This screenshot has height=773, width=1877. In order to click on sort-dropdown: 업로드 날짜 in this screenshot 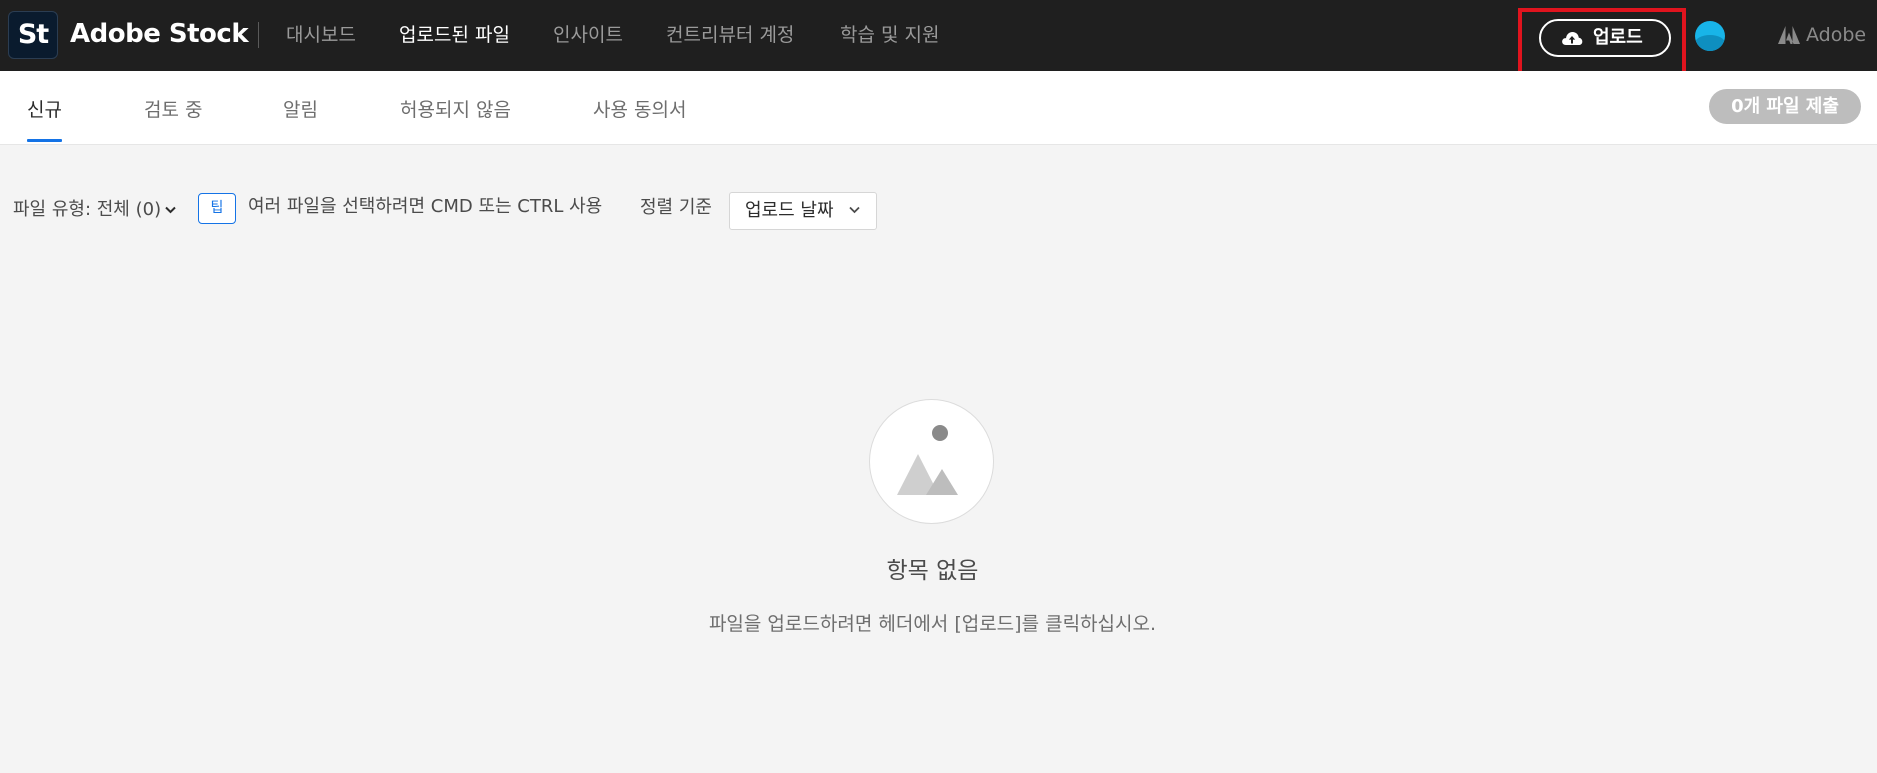, I will do `click(803, 211)`.